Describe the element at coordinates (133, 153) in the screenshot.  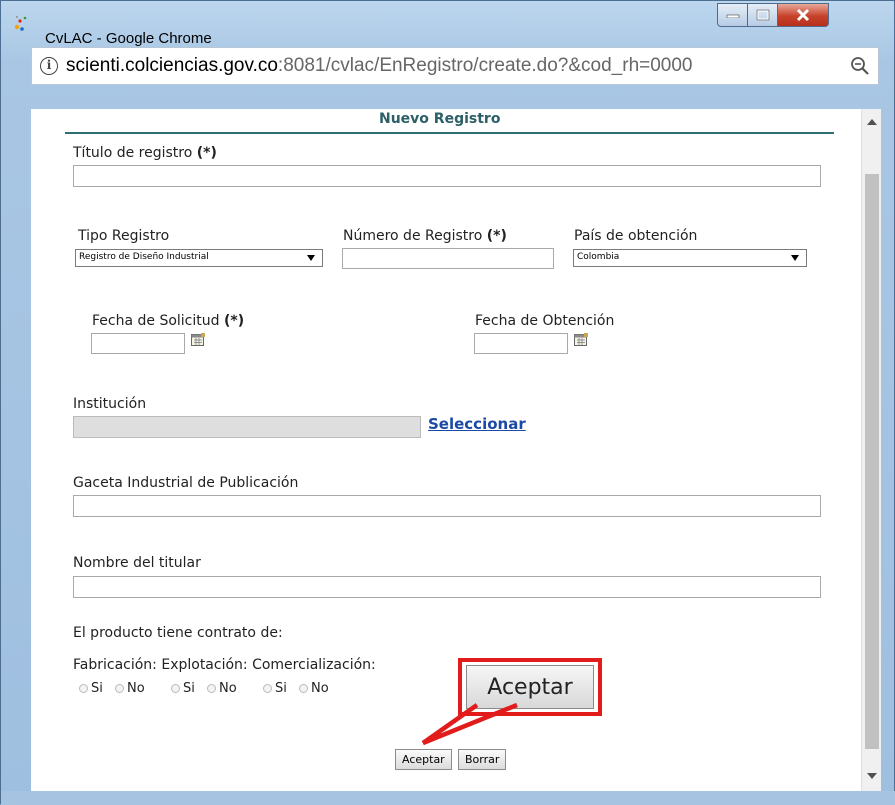
I see `titulo-label-text: Título de registro` at that location.